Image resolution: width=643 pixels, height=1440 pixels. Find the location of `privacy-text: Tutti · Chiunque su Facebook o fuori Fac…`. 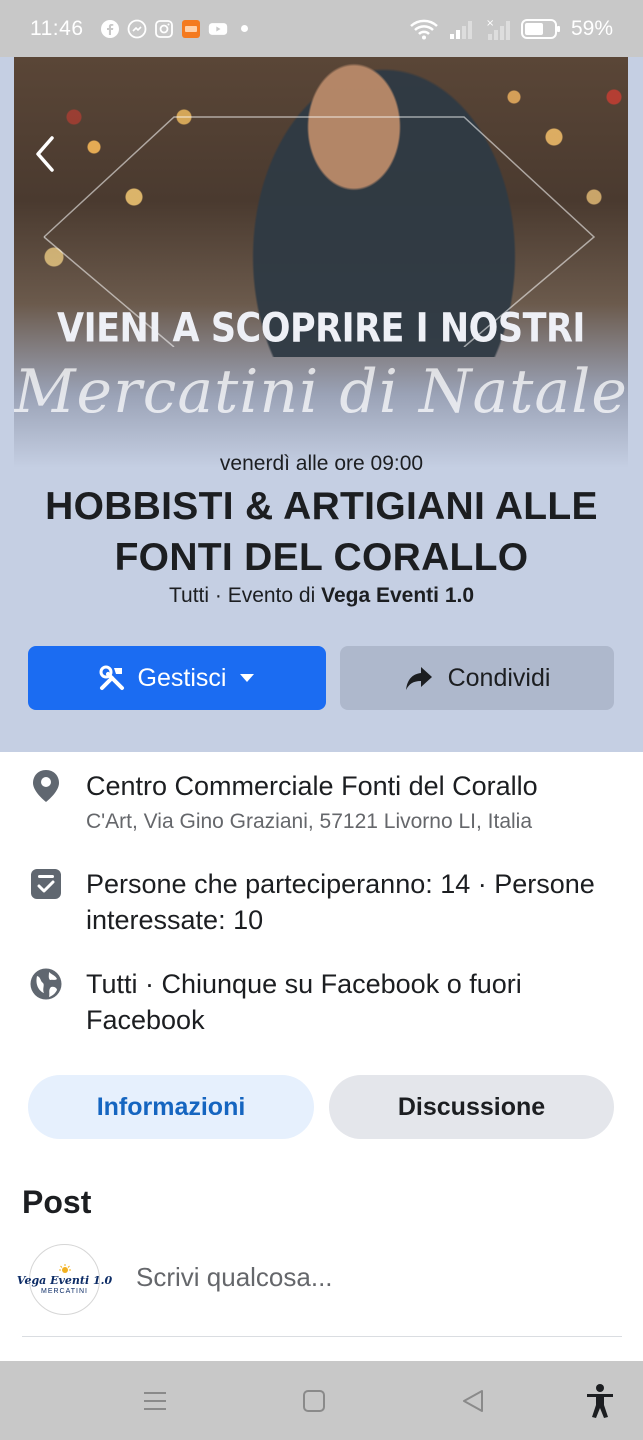

privacy-text: Tutti · Chiunque su Facebook o fuori Fac… is located at coordinates (304, 1002).